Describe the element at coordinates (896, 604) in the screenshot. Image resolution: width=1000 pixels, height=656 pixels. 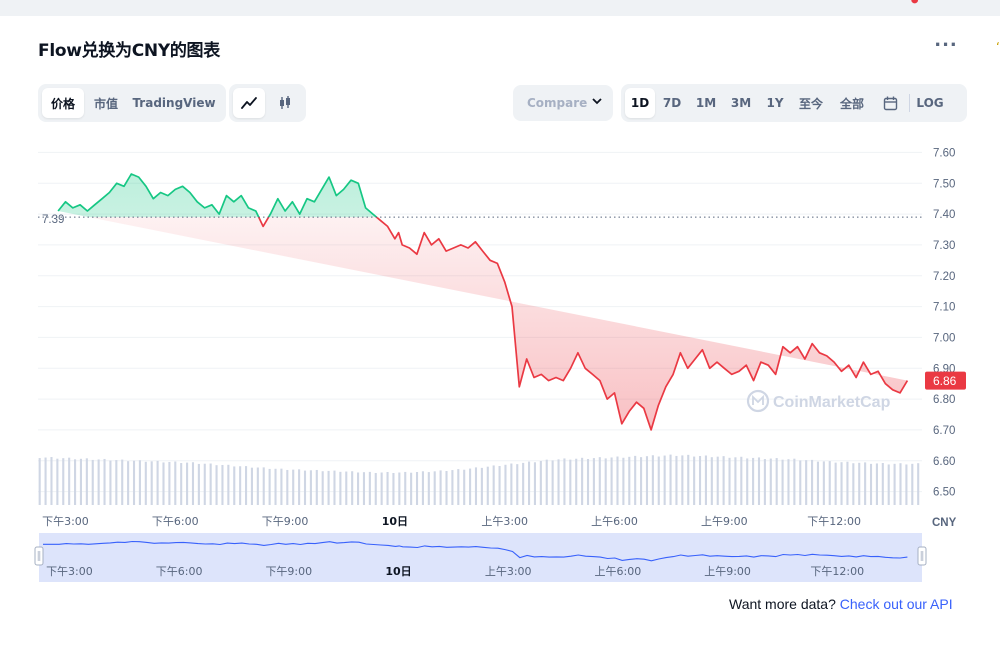
I see `api-link: Check out our API` at that location.